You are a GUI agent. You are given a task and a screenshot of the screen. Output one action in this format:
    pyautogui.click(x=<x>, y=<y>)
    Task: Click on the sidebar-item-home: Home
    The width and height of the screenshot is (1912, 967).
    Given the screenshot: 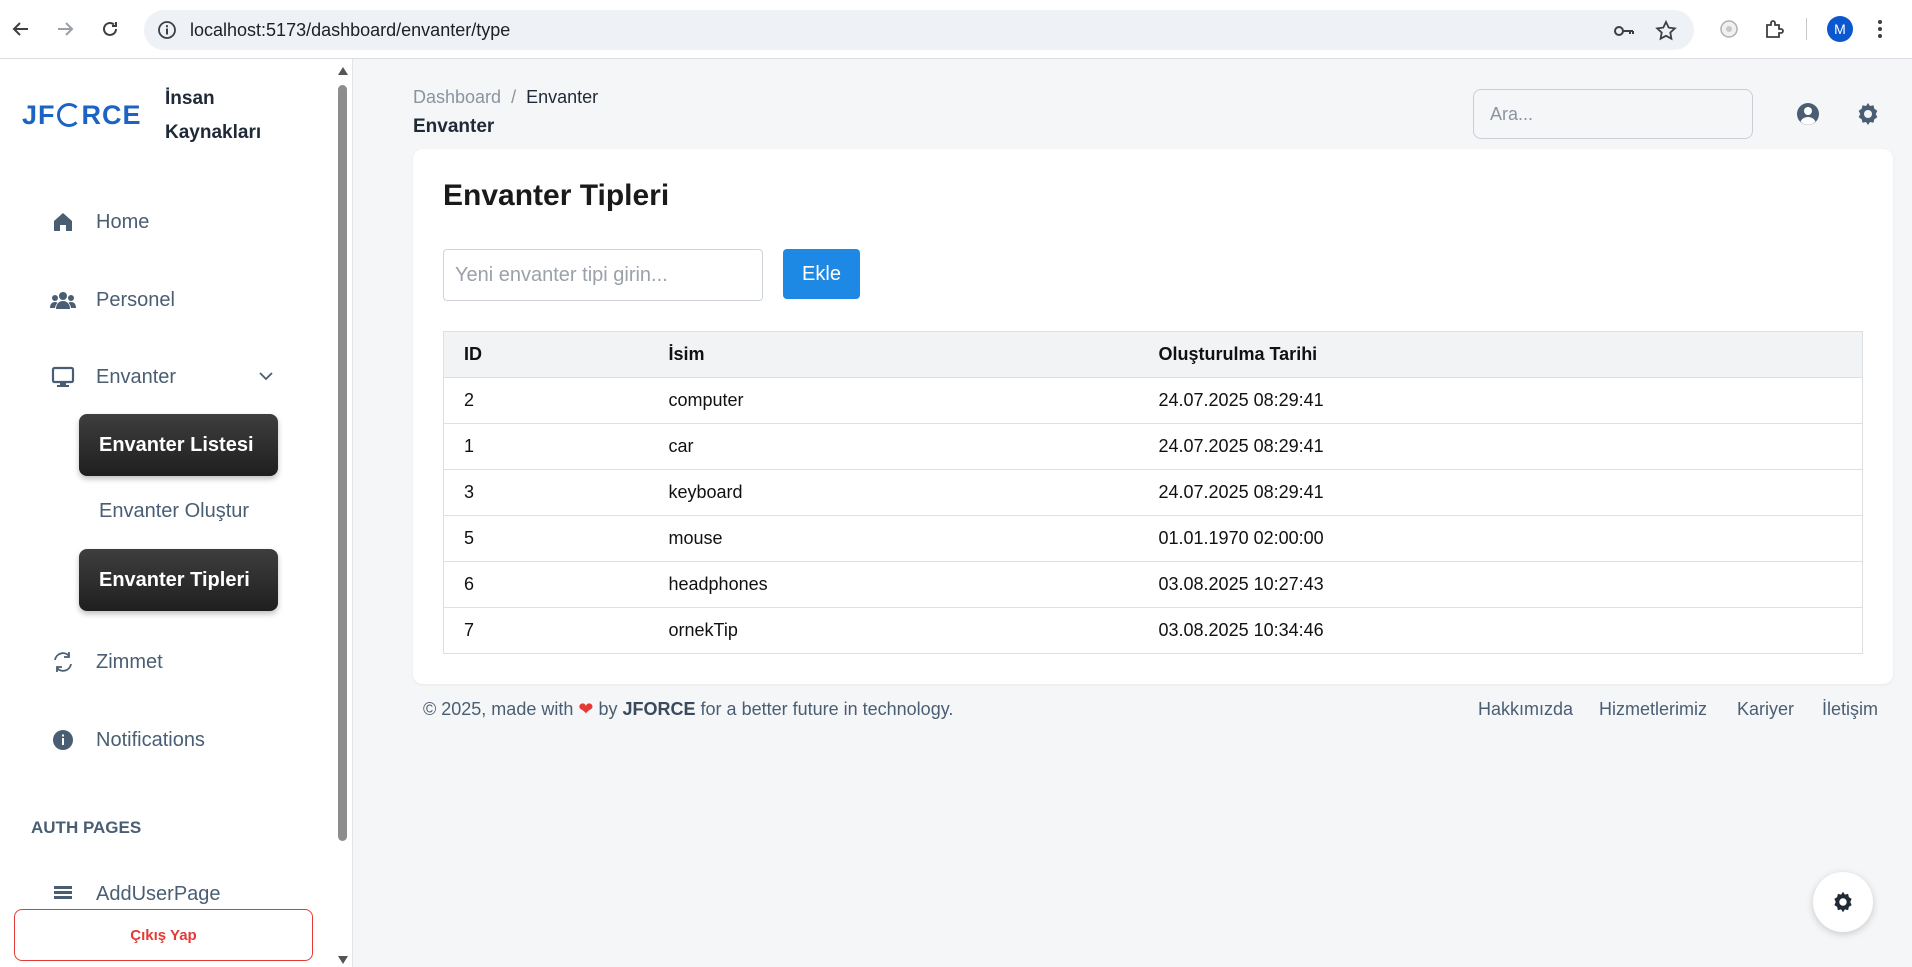 What is the action you would take?
    pyautogui.click(x=99, y=222)
    